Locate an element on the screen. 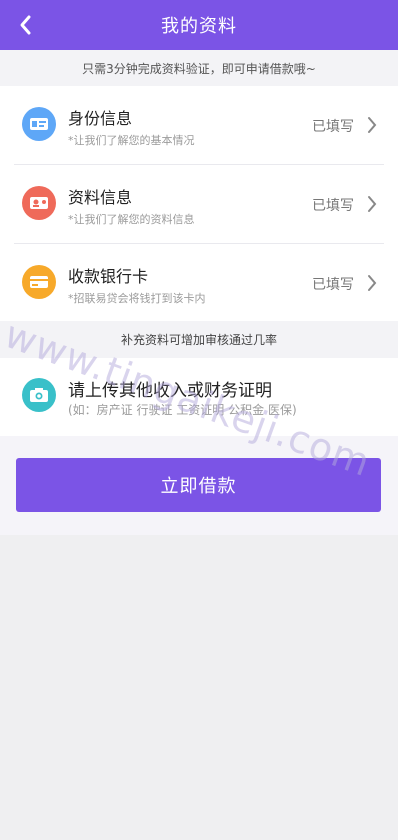 The image size is (398, 840). upload-label: 请上传其他收入或财务证明 is located at coordinates (170, 391).